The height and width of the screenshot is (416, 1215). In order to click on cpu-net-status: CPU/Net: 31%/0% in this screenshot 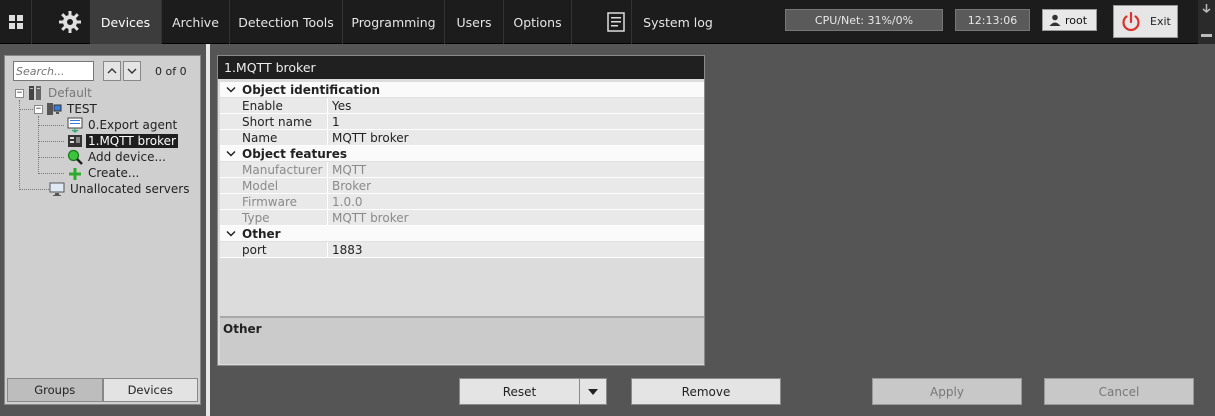, I will do `click(864, 20)`.